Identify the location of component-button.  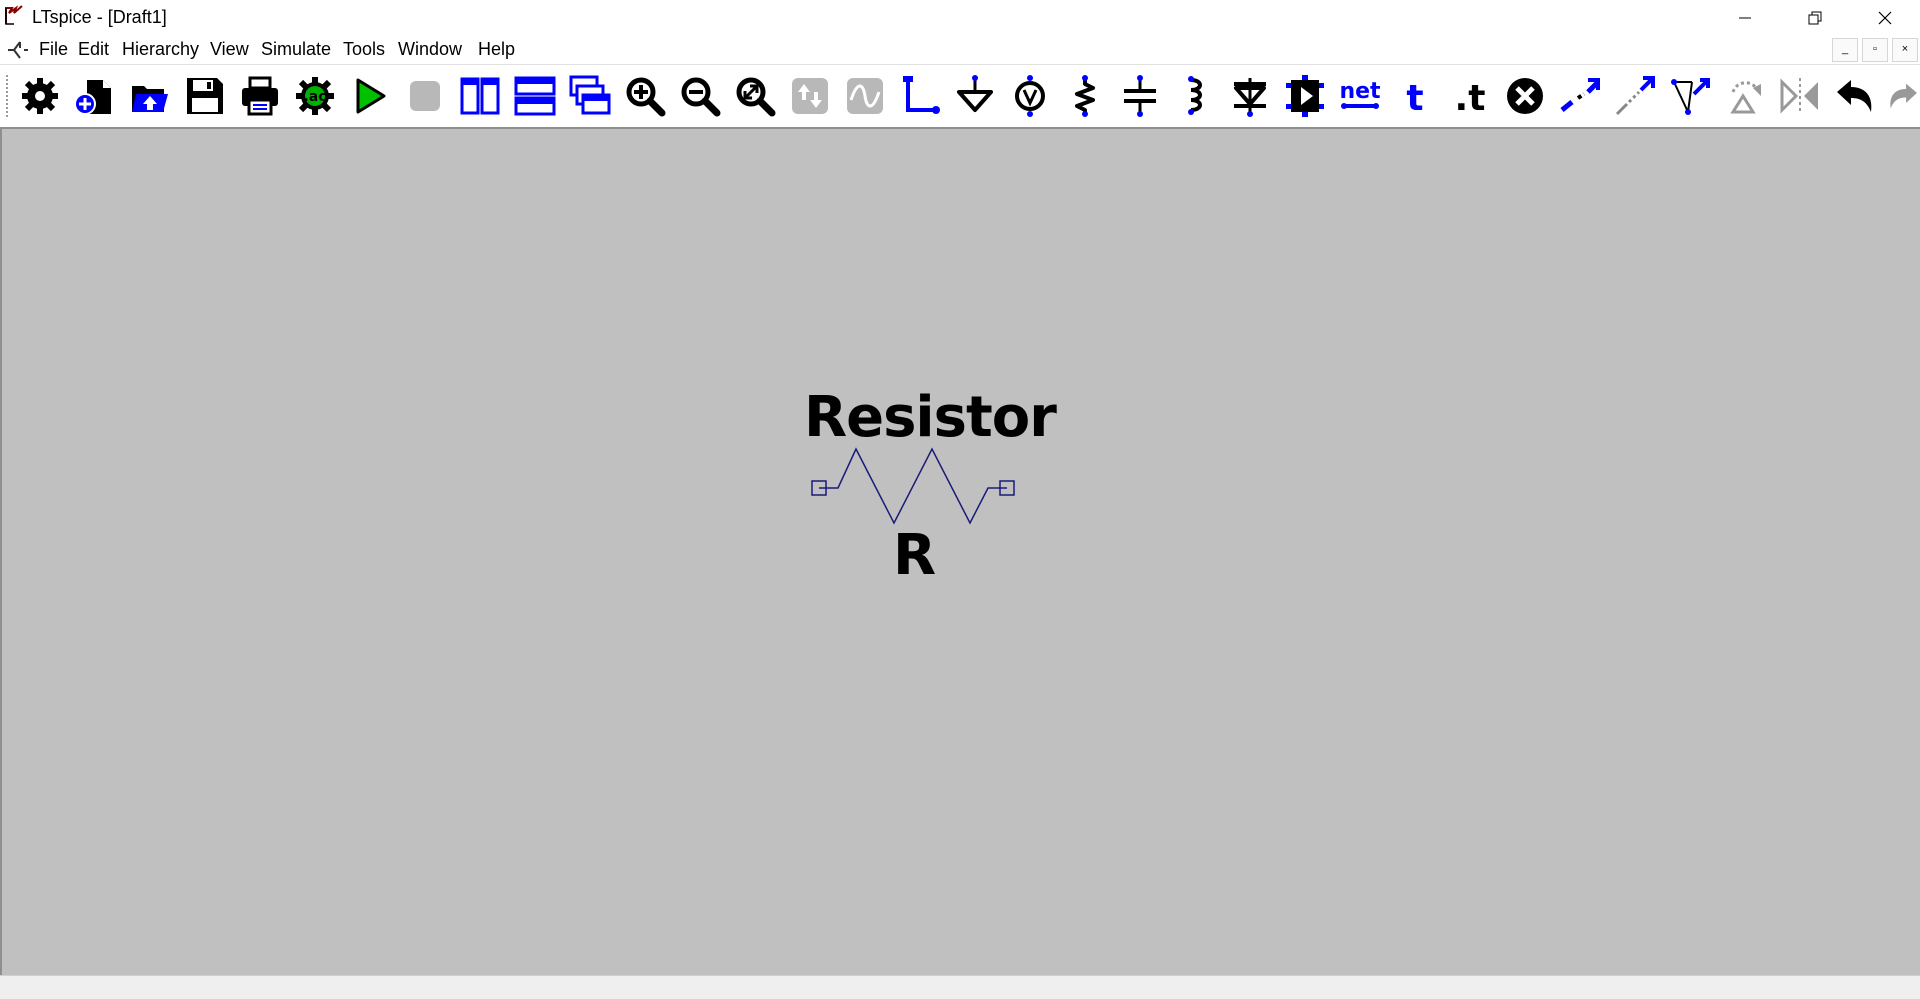
(1305, 96).